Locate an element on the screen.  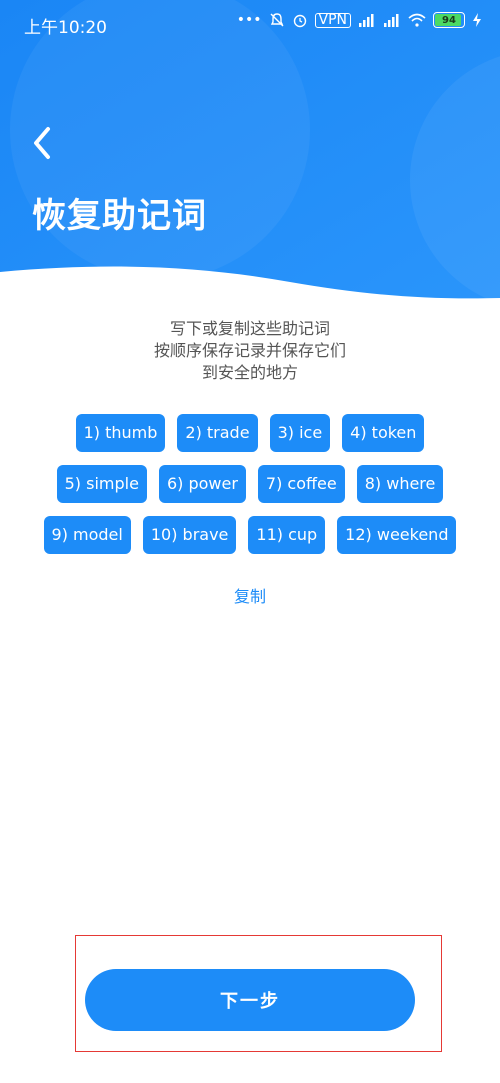
mnemonic-word: 10) brave is located at coordinates (189, 535).